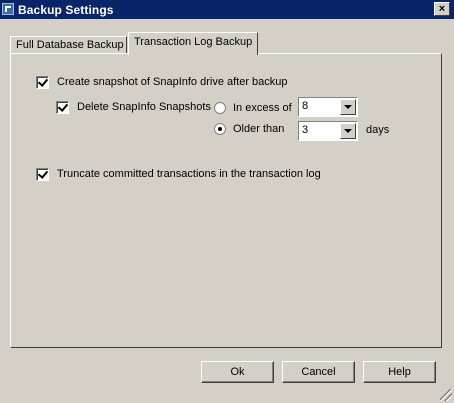  I want to click on tab-transaction-log-backup: Transaction Log Backup, so click(193, 43).